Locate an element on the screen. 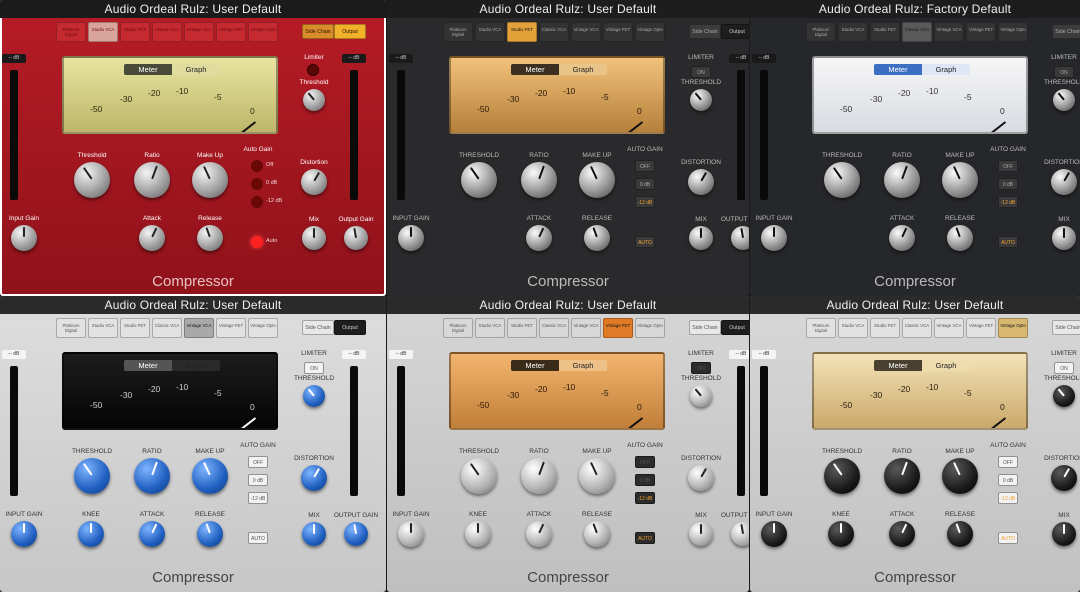 This screenshot has width=1080, height=592. limiter-toggle is located at coordinates (313, 70).